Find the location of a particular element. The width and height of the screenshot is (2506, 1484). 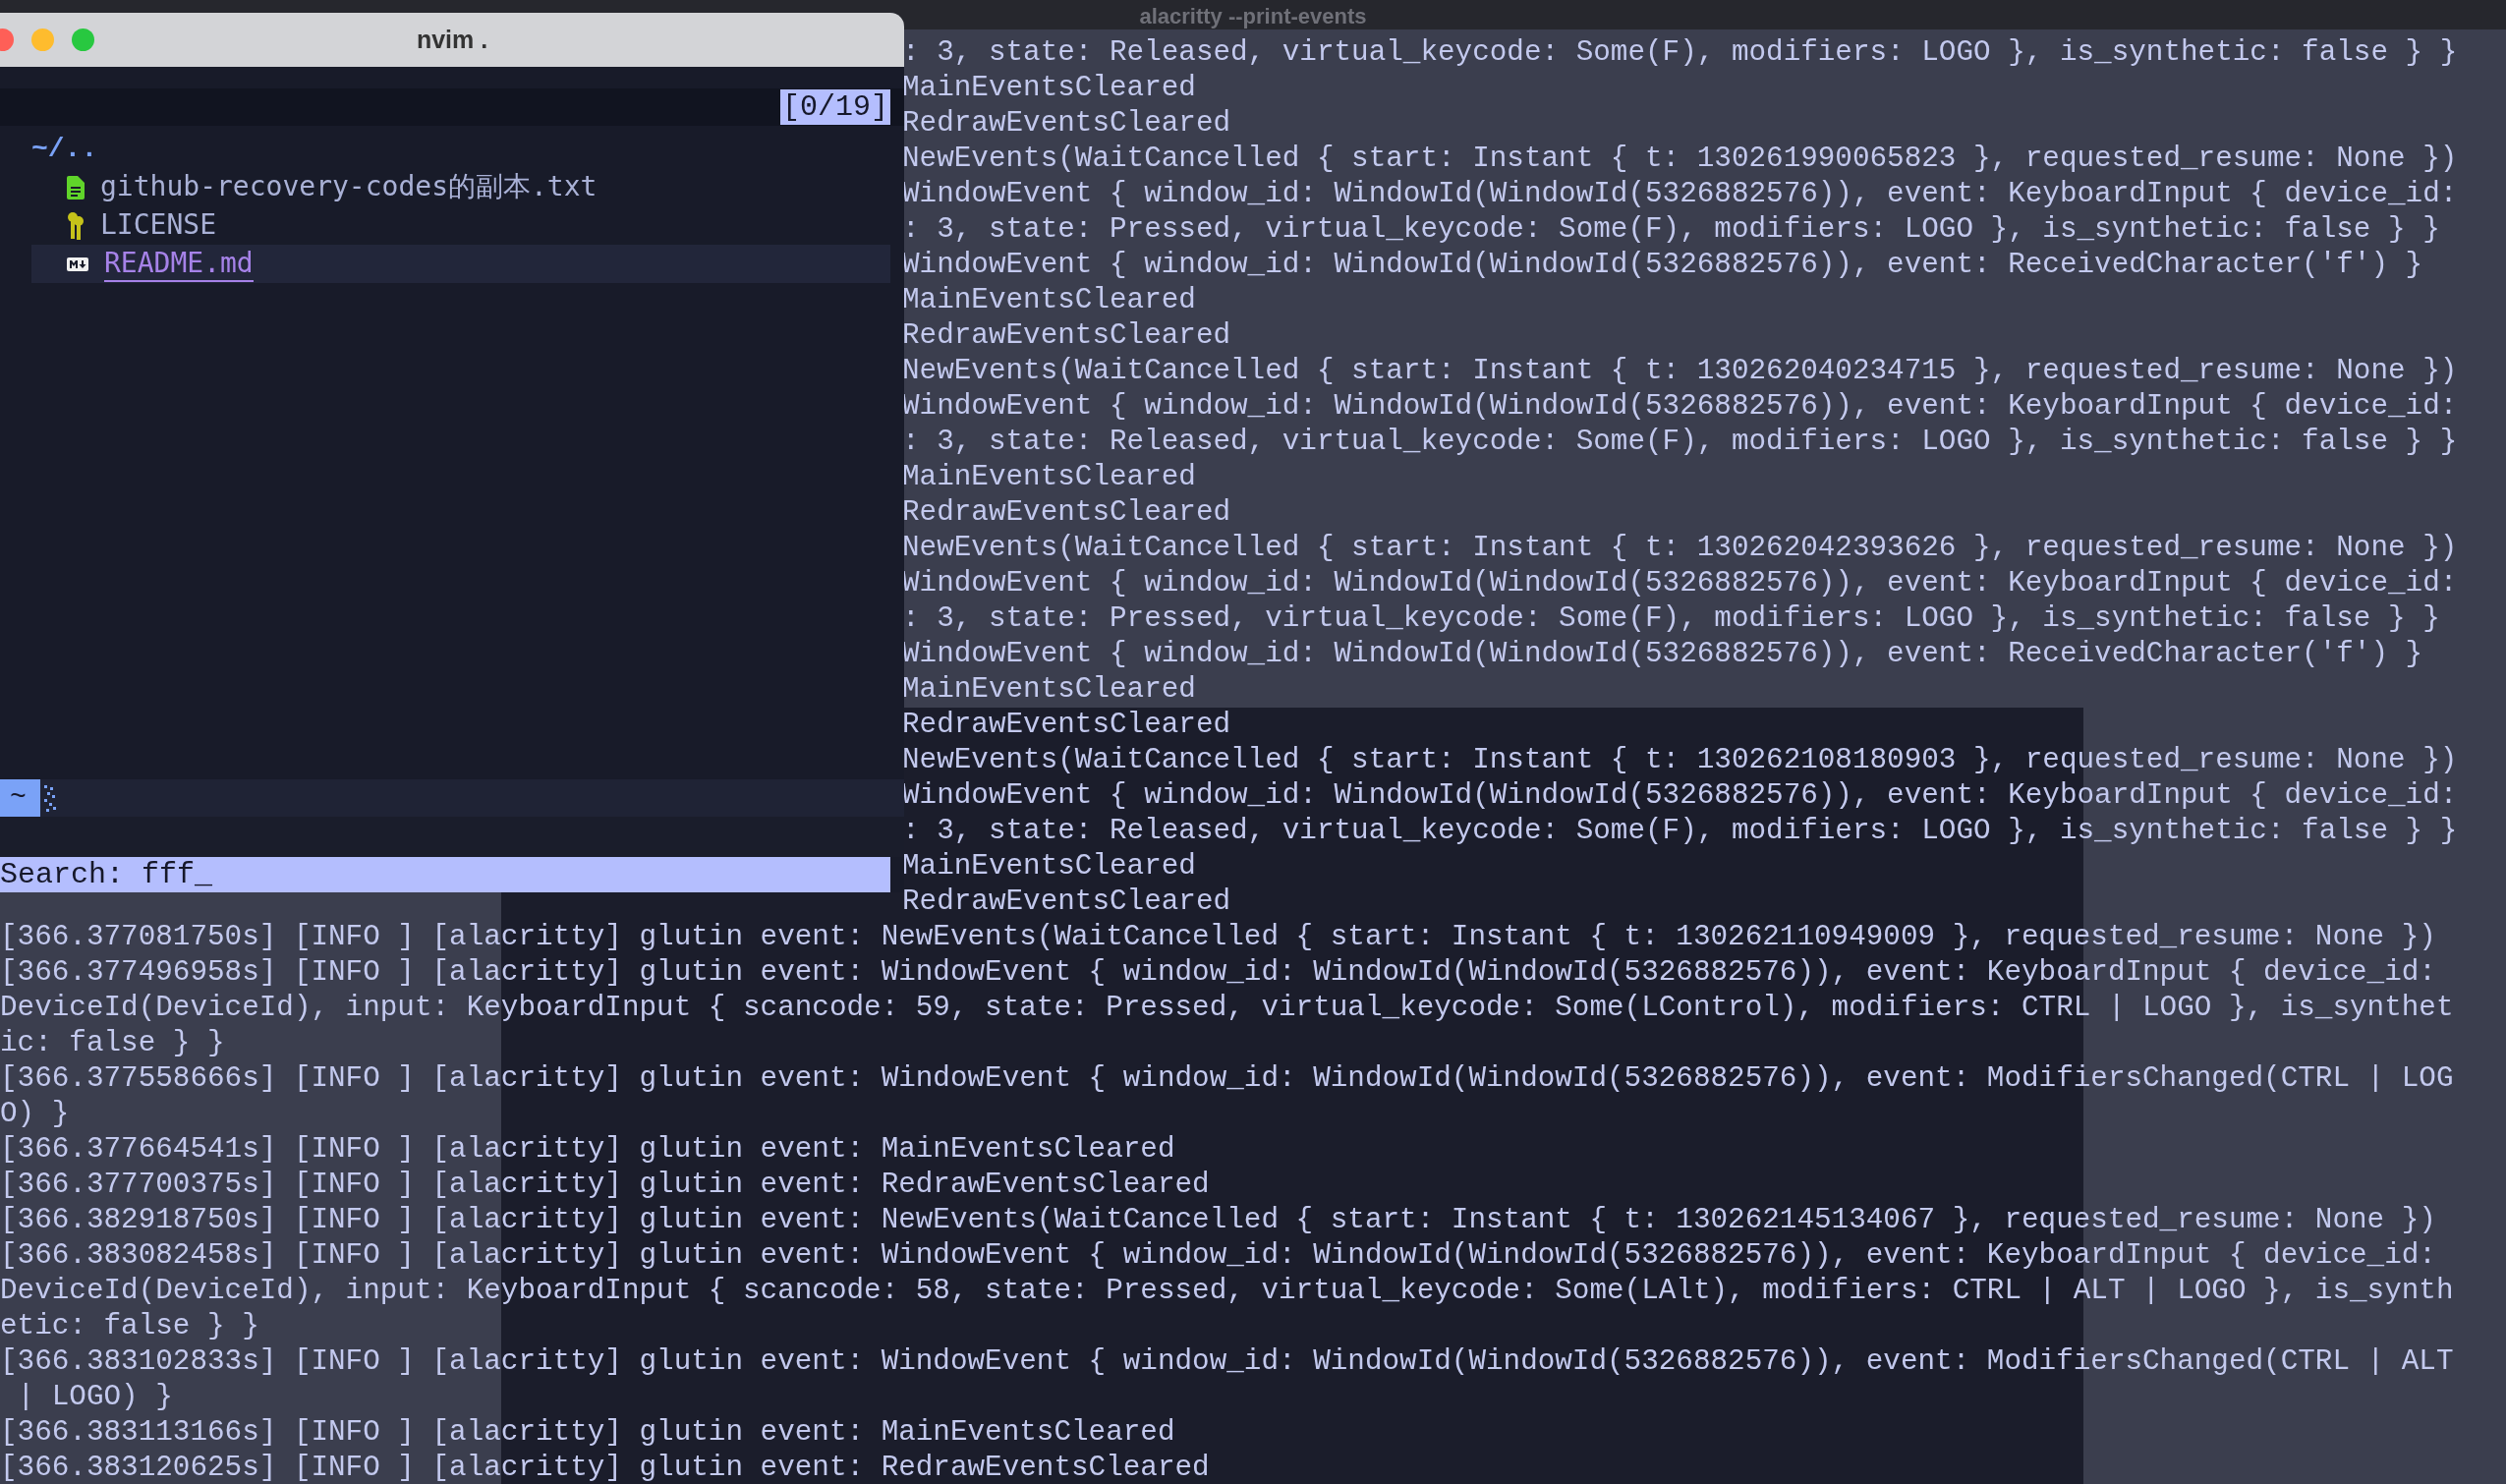

log-line: DeviceId(DeviceId), input: KeyboardInput { scancode: 58, state: Pressed, virtual_keycode: Some(LAlt), modifiers: CTRL | ALT | LOGO }, is_synth is located at coordinates (1227, 1291).